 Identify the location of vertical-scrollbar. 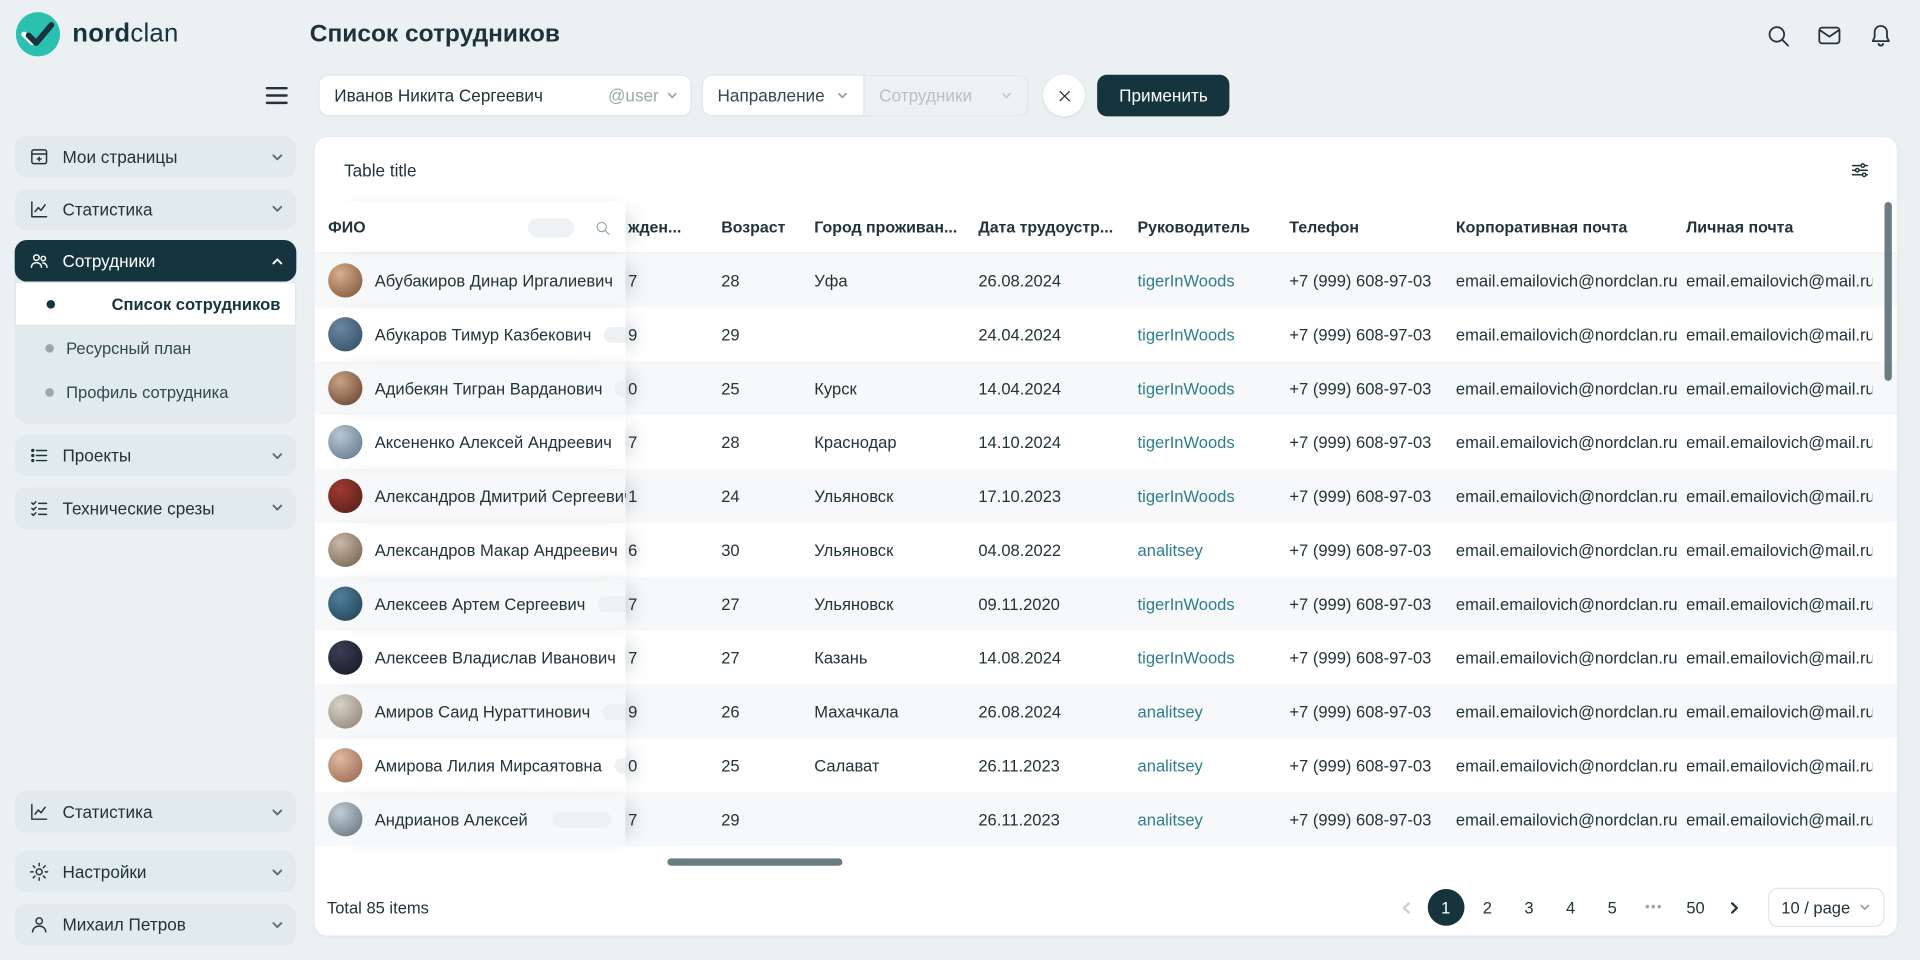
(1888, 291).